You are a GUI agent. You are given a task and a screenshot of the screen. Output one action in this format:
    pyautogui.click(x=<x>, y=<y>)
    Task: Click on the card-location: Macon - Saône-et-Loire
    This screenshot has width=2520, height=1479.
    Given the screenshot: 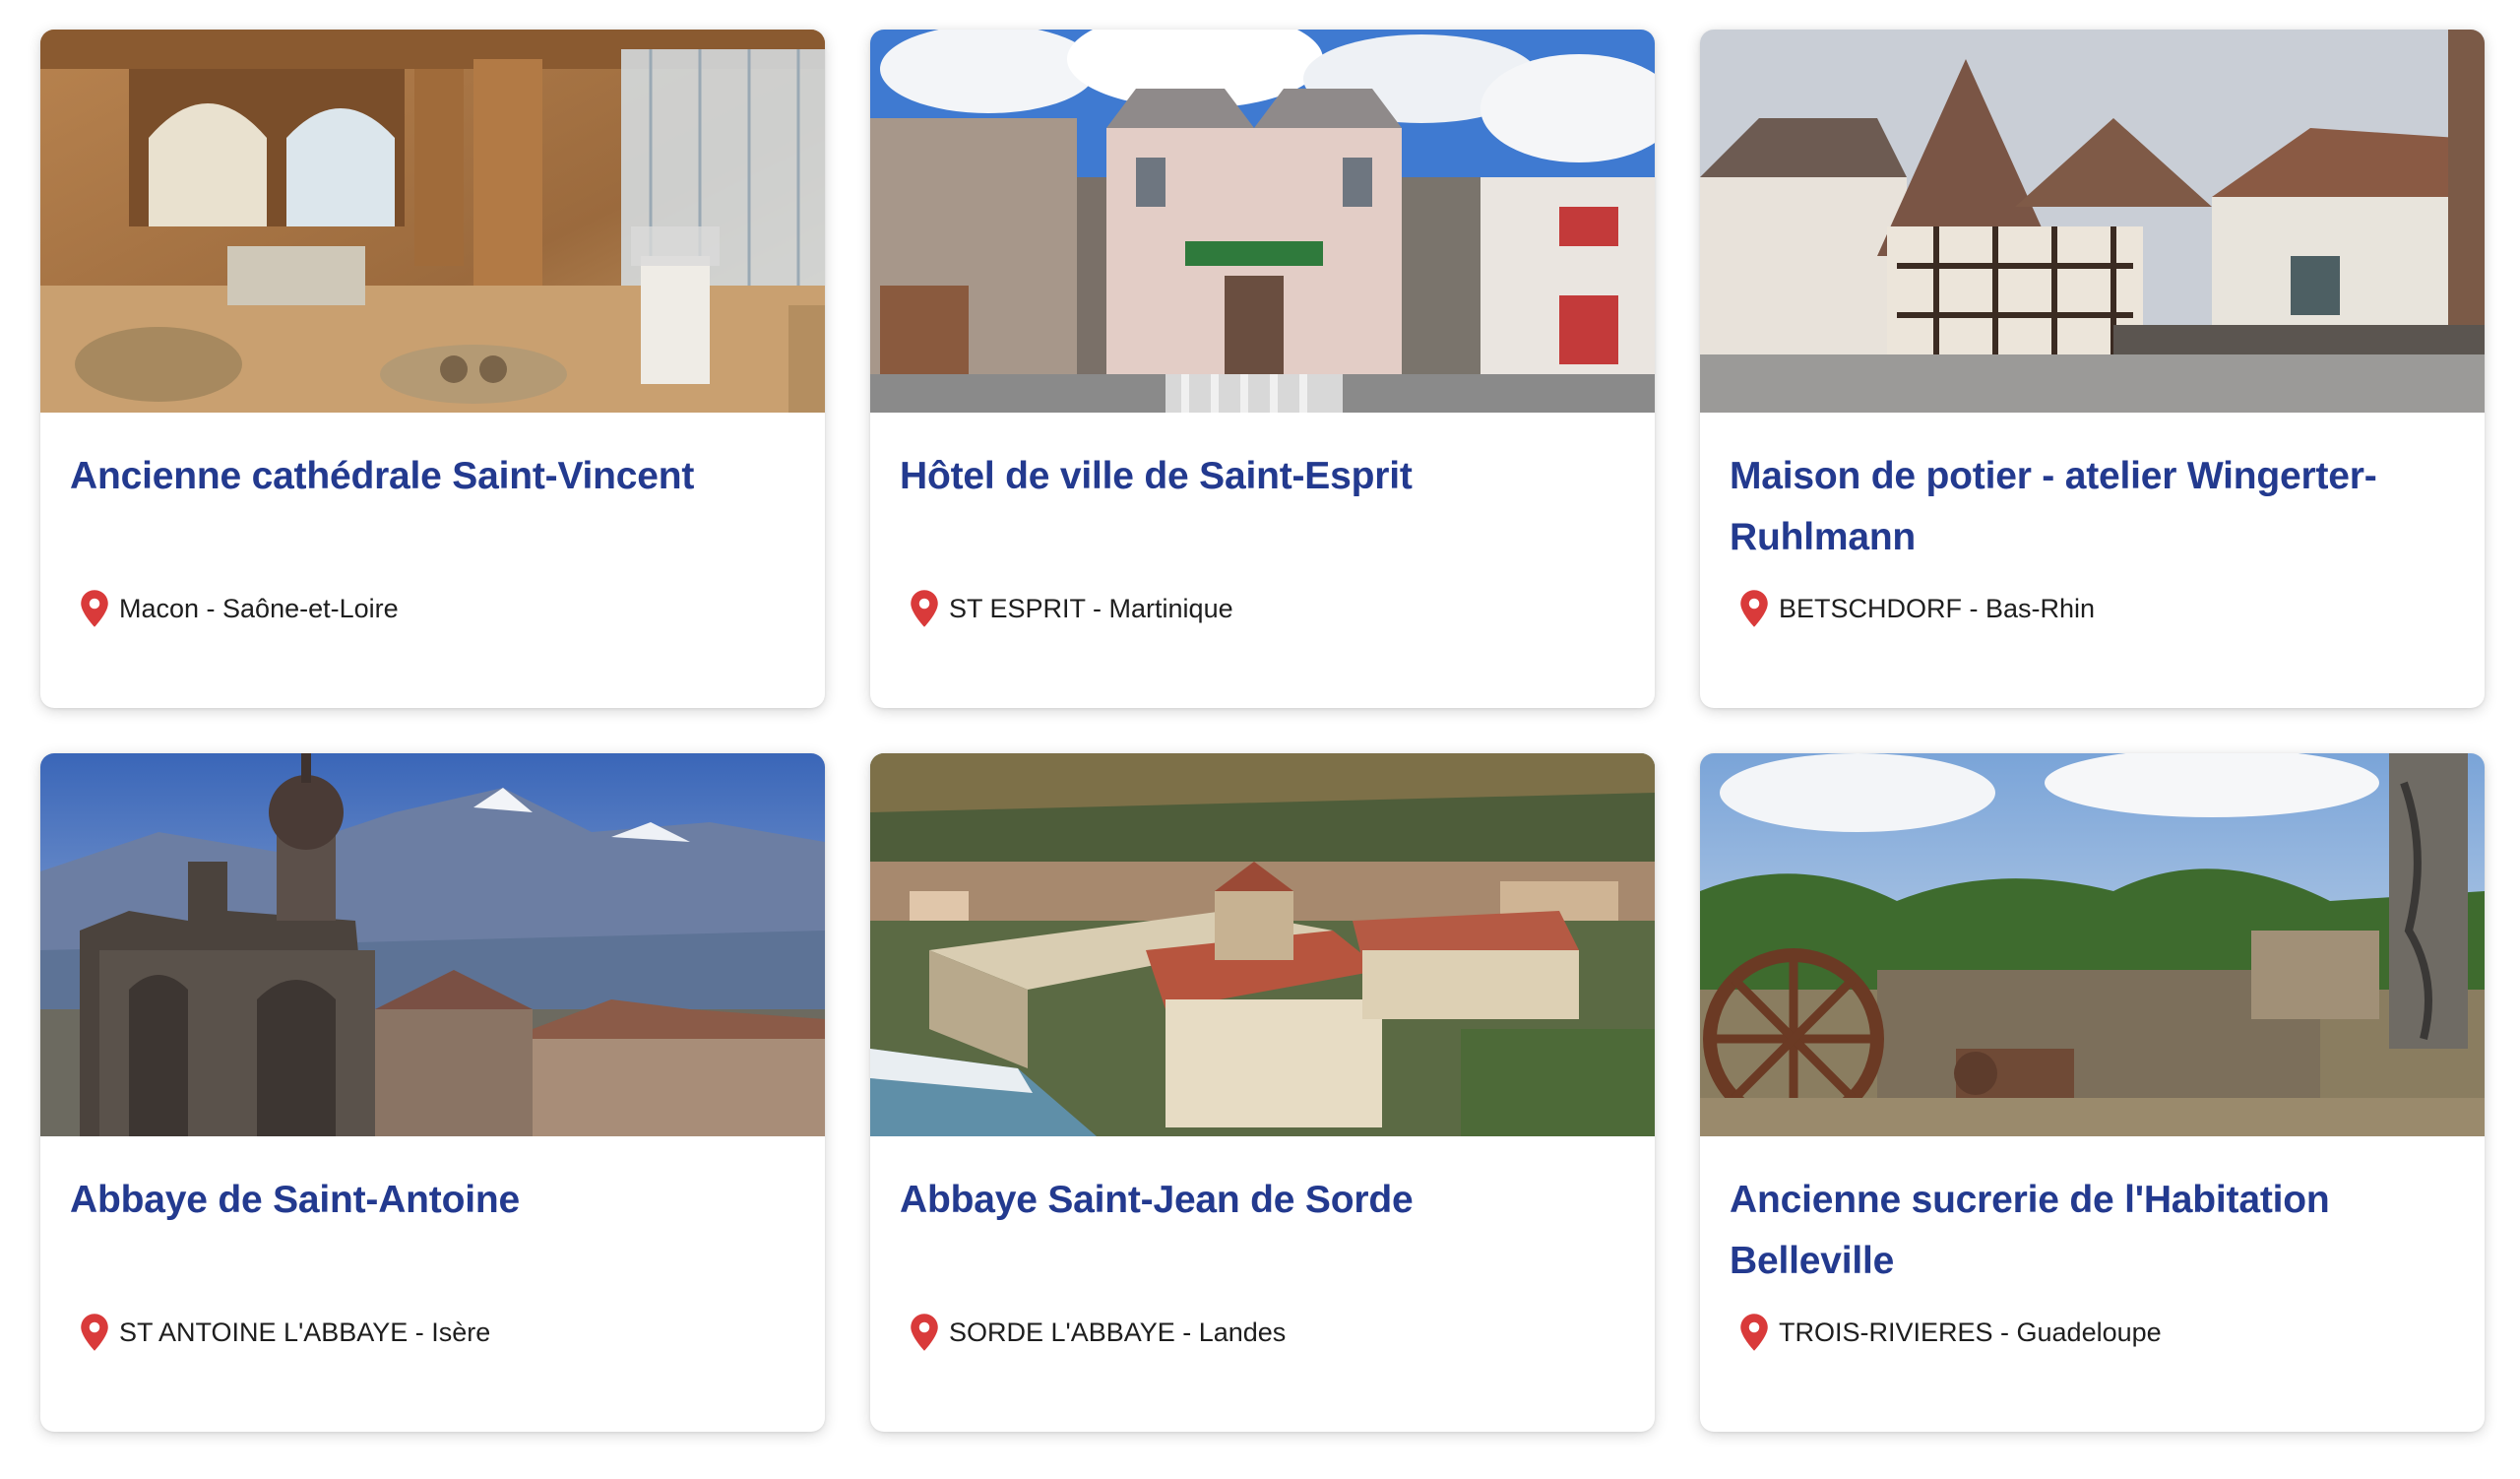 What is the action you would take?
    pyautogui.click(x=432, y=609)
    